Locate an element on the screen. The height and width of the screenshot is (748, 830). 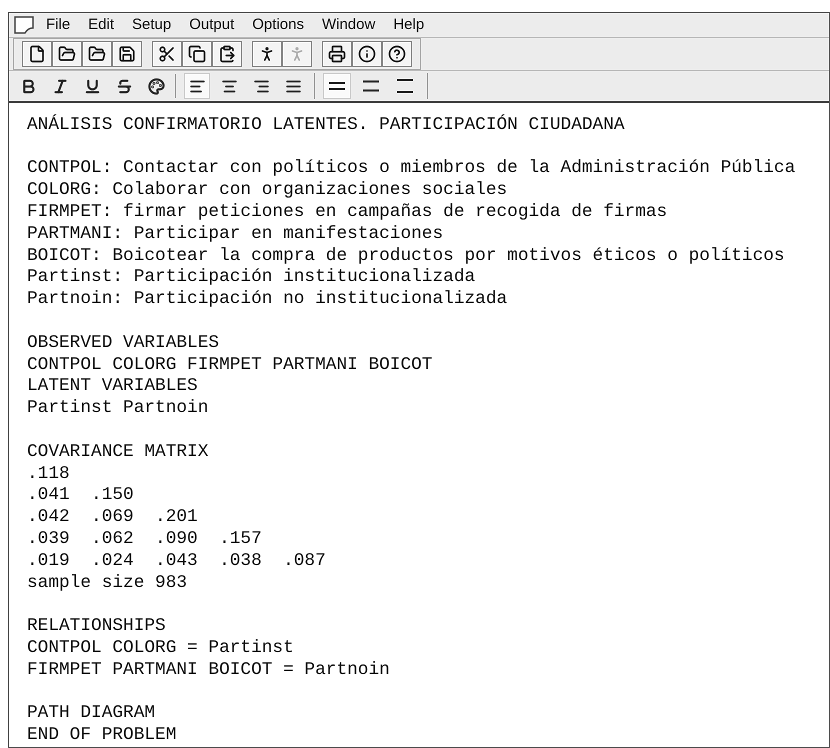
open-folder-icon is located at coordinates (67, 54).